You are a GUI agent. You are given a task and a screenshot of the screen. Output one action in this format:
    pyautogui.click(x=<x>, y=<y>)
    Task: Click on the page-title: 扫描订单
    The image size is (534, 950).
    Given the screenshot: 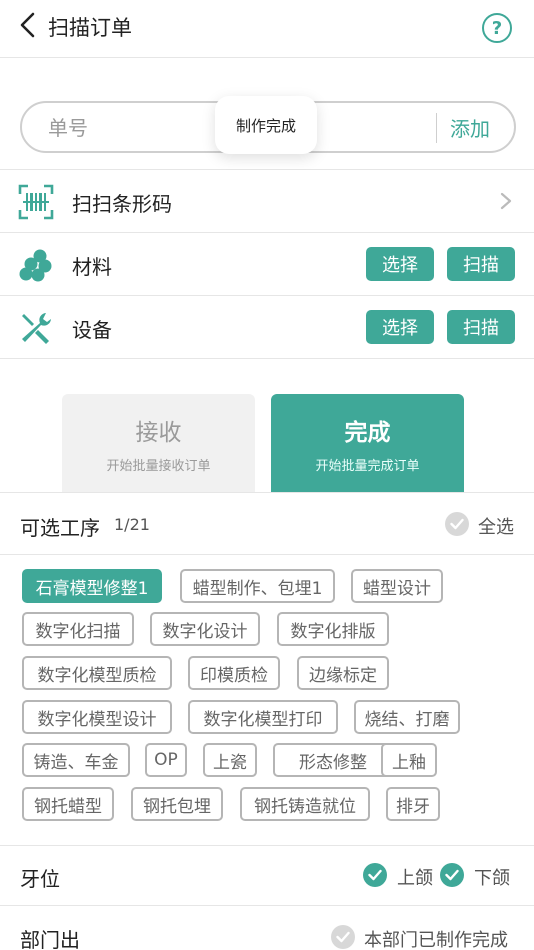 What is the action you would take?
    pyautogui.click(x=90, y=28)
    